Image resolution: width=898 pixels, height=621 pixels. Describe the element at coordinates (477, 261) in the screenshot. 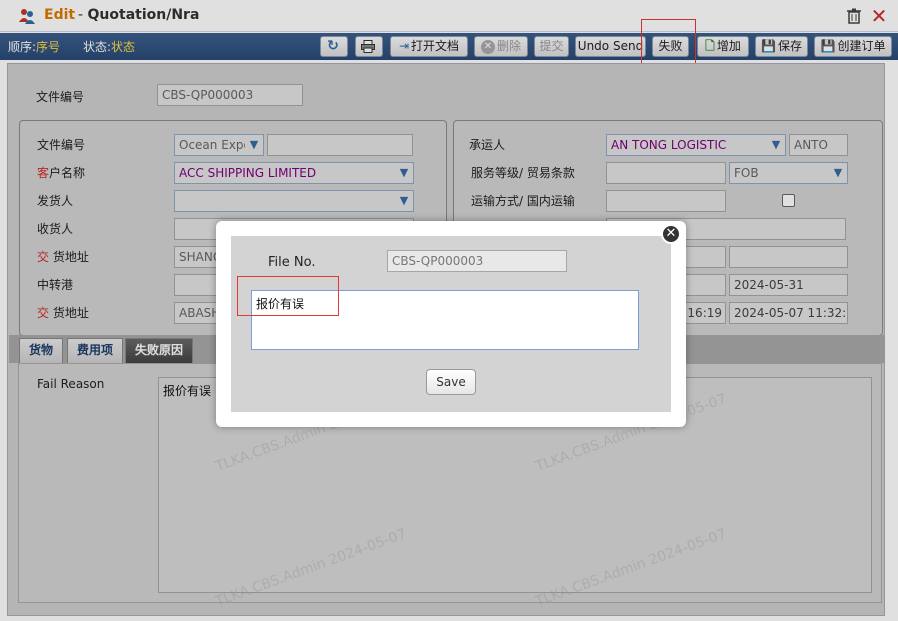

I see `dialog-file-no-field: CBS-QP000003` at that location.